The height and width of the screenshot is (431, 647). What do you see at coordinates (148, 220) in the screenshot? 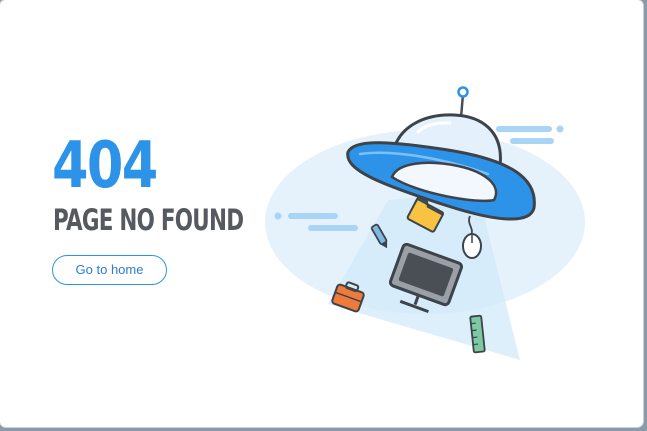
I see `error-message: PAGE NO FOUND` at bounding box center [148, 220].